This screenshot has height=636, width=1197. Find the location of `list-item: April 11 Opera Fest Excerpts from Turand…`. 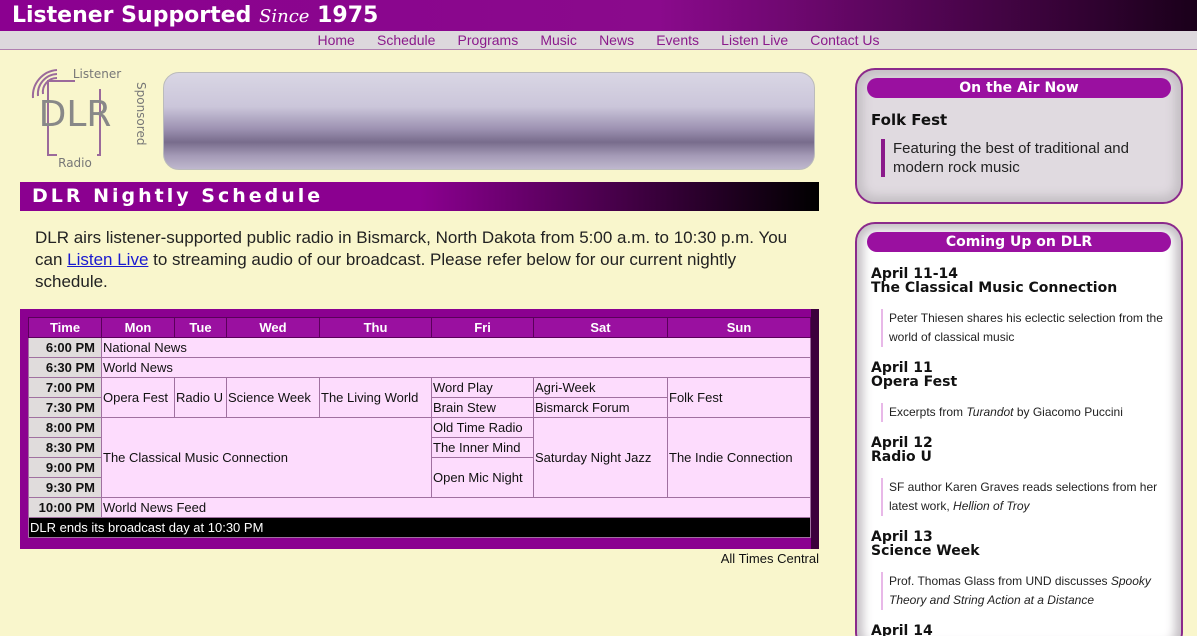

list-item: April 11 Opera Fest Excerpts from Turand… is located at coordinates (1026, 391).